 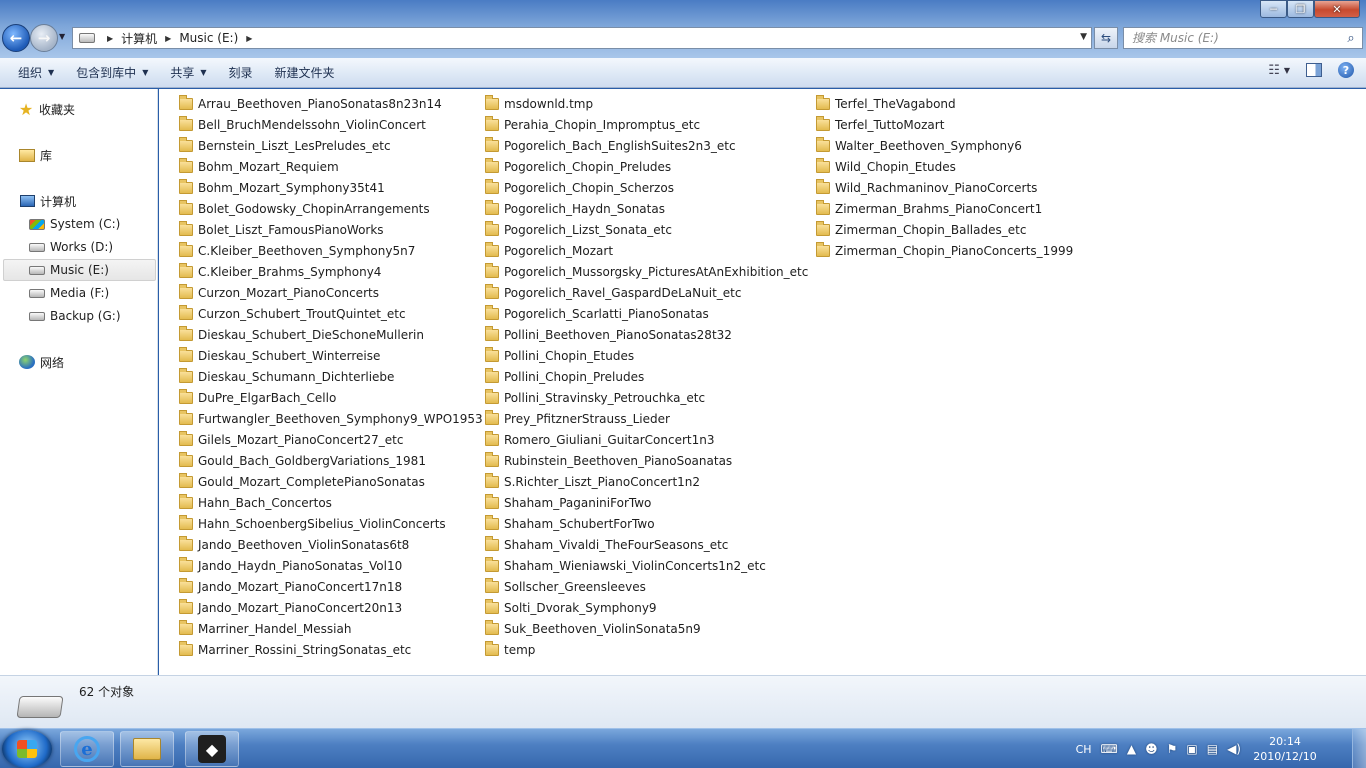 What do you see at coordinates (62, 36) in the screenshot?
I see `recent-pages-dropdown: ▼` at bounding box center [62, 36].